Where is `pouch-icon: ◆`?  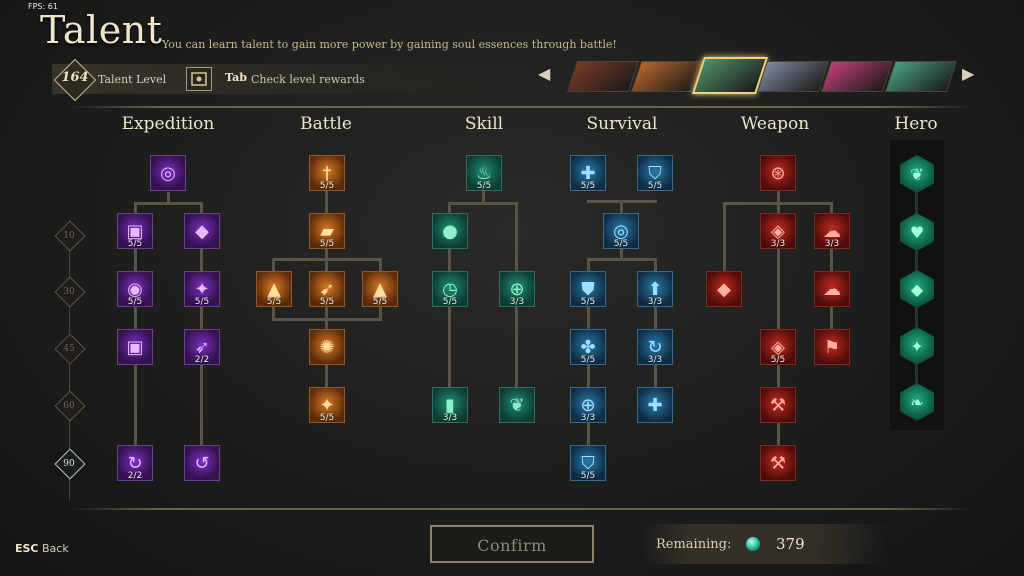
pouch-icon: ◆ is located at coordinates (202, 231).